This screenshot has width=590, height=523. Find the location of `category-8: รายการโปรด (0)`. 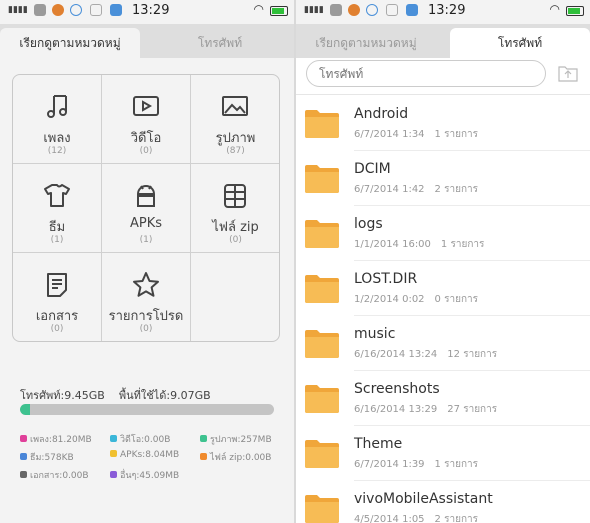

category-8: รายการโปรด (0) is located at coordinates (146, 297).